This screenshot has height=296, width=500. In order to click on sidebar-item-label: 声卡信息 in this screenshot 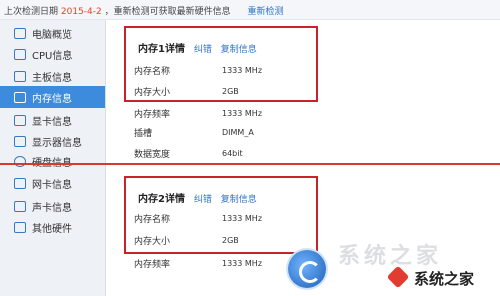, I will do `click(52, 208)`.